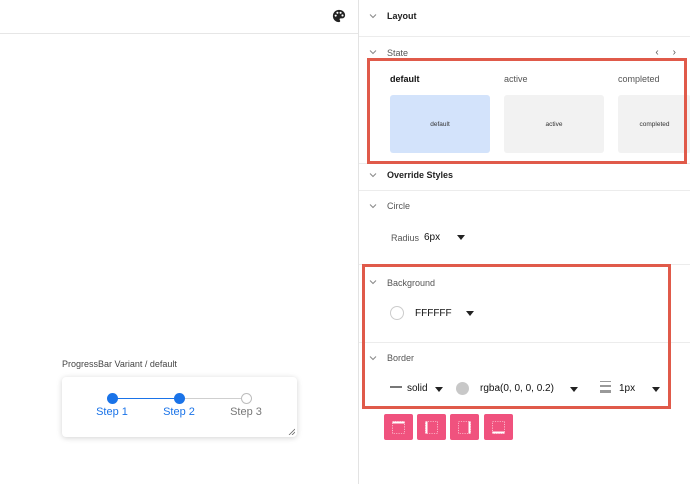  What do you see at coordinates (112, 398) in the screenshot?
I see `step-1-indicator` at bounding box center [112, 398].